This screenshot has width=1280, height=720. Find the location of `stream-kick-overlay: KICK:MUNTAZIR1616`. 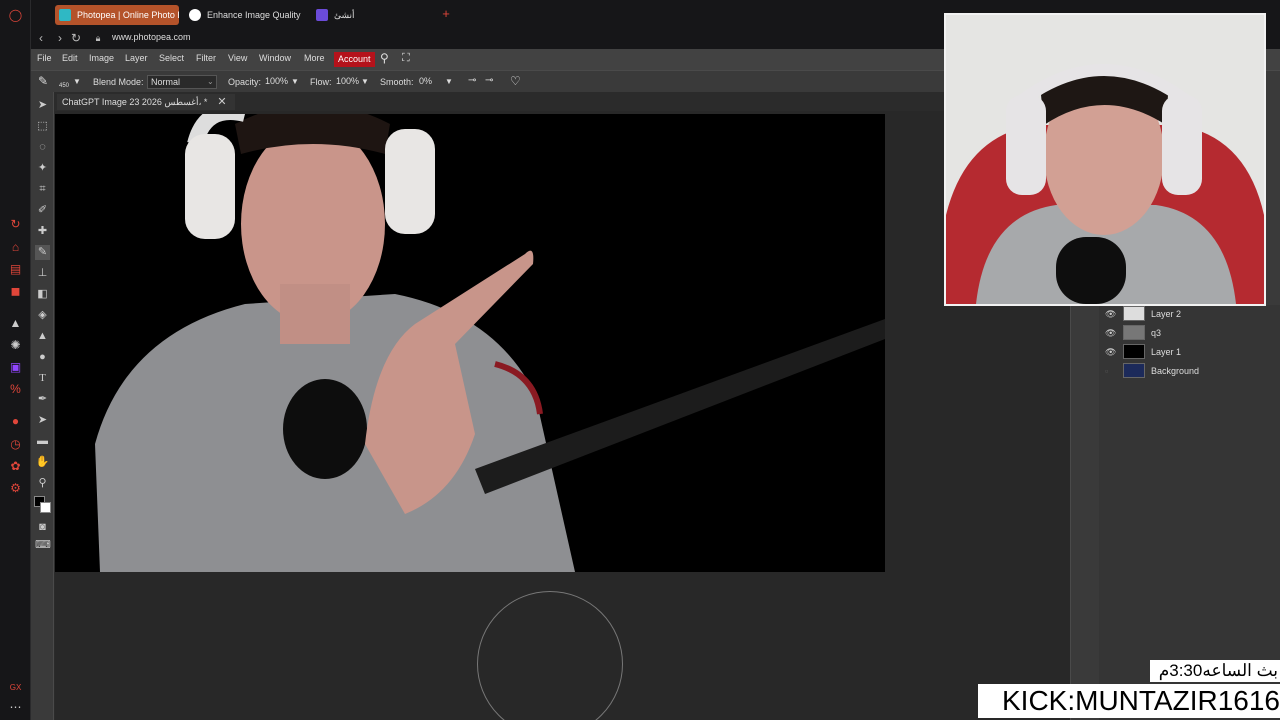

stream-kick-overlay: KICK:MUNTAZIR1616 is located at coordinates (1129, 701).